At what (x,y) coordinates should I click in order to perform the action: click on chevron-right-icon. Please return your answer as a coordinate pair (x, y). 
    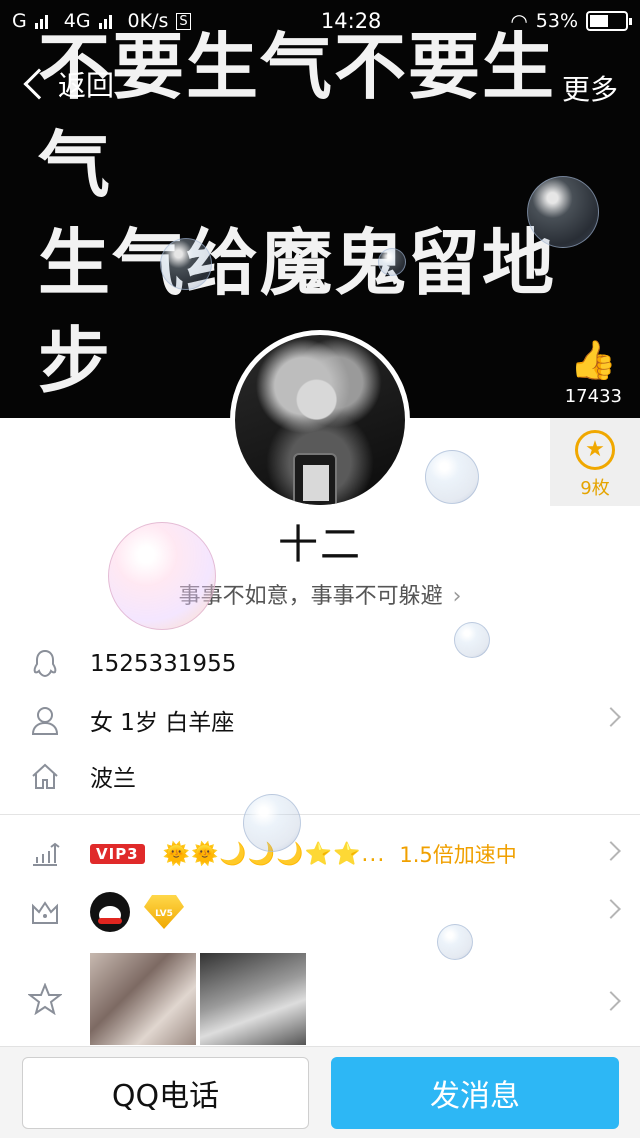
    Looking at the image, I should click on (611, 1001).